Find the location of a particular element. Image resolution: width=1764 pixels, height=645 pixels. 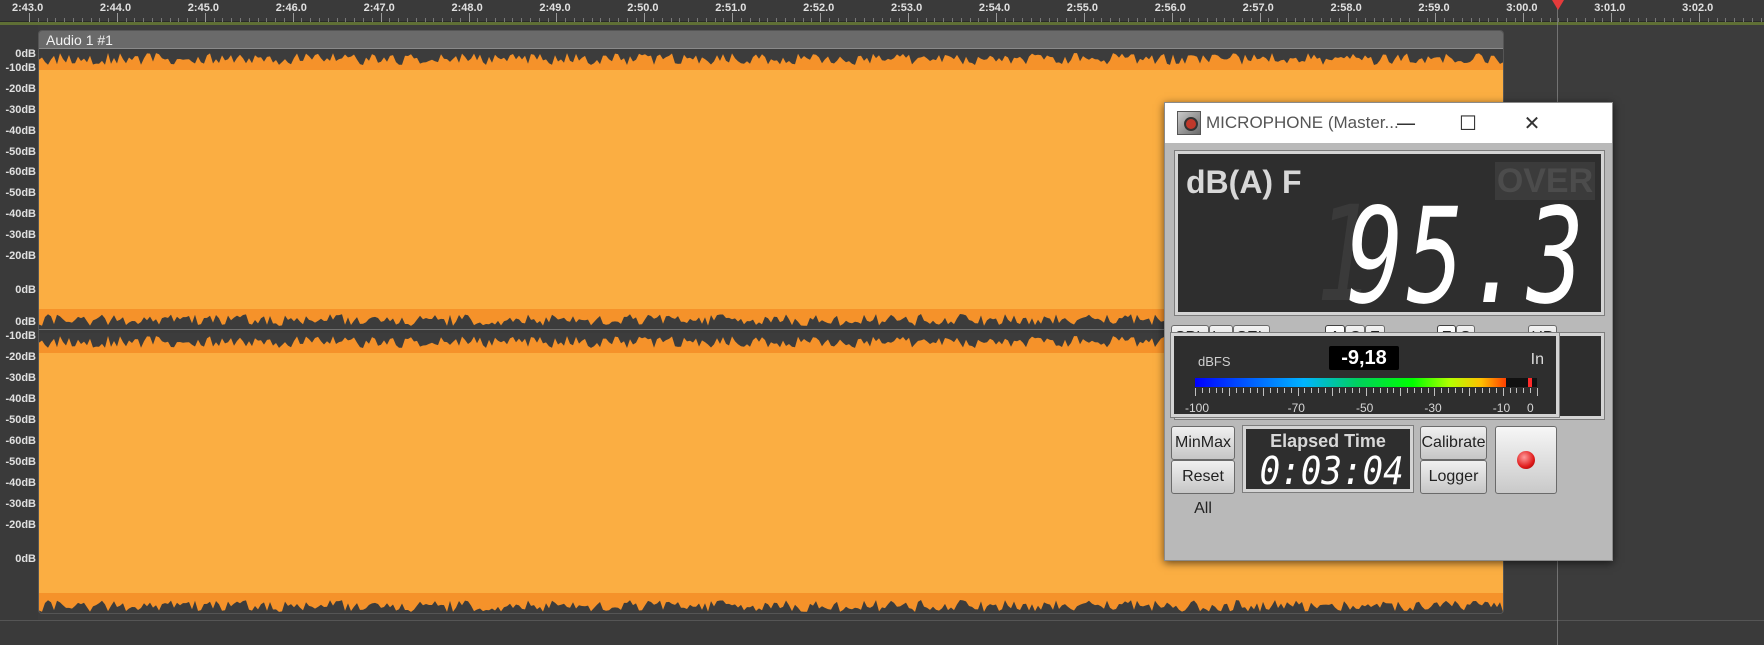

timeline-tick-label: 2:57.0 is located at coordinates (1258, 8).